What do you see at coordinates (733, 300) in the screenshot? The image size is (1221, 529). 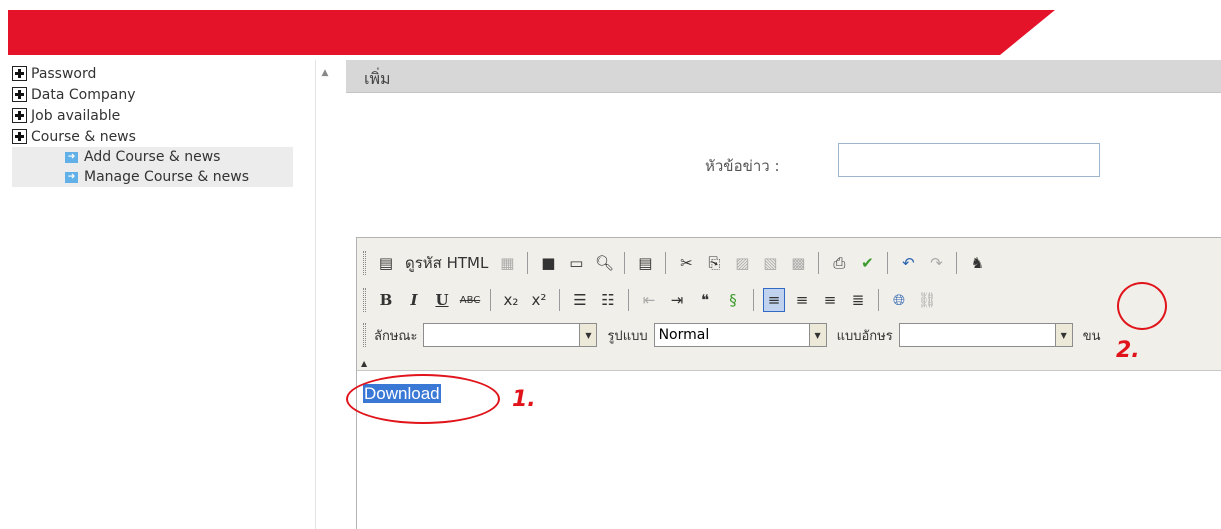 I see `div-icon: §` at bounding box center [733, 300].